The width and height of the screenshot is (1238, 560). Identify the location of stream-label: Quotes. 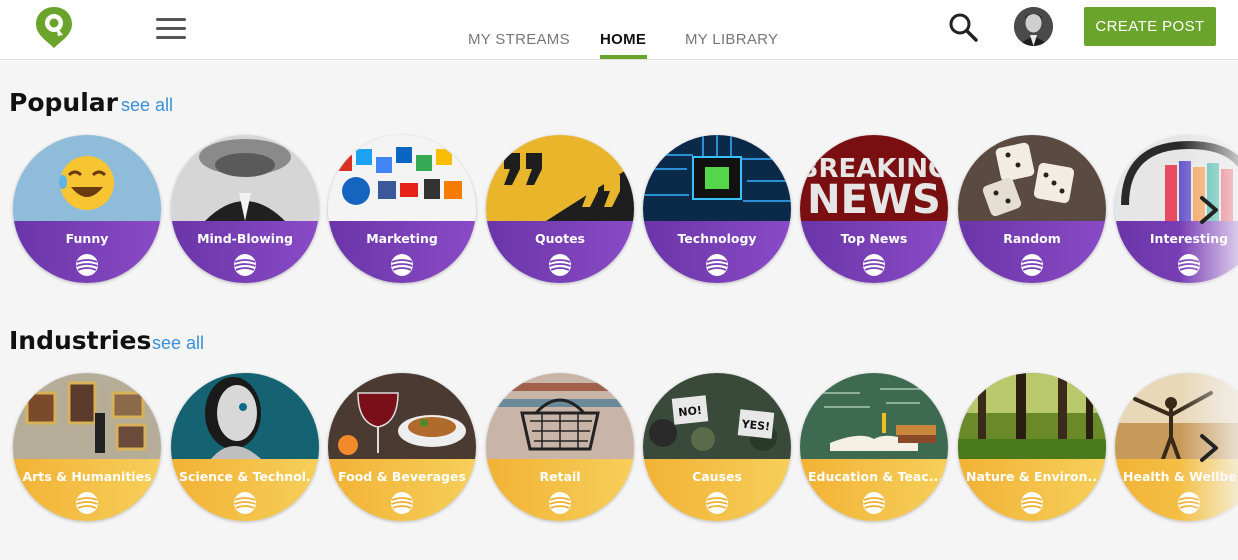
(559, 238).